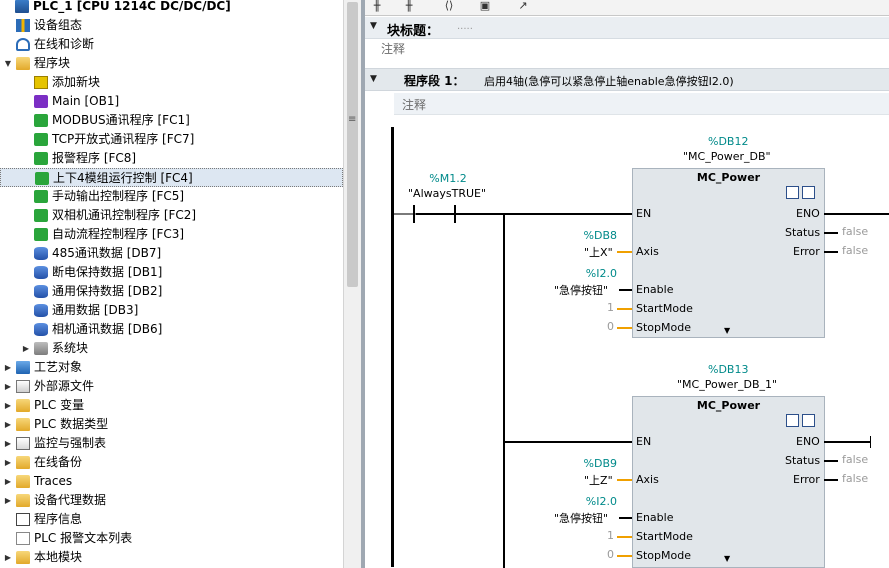 The height and width of the screenshot is (568, 889). Describe the element at coordinates (171, 158) in the screenshot. I see `tree-item: 报警程序 [FC8]` at that location.